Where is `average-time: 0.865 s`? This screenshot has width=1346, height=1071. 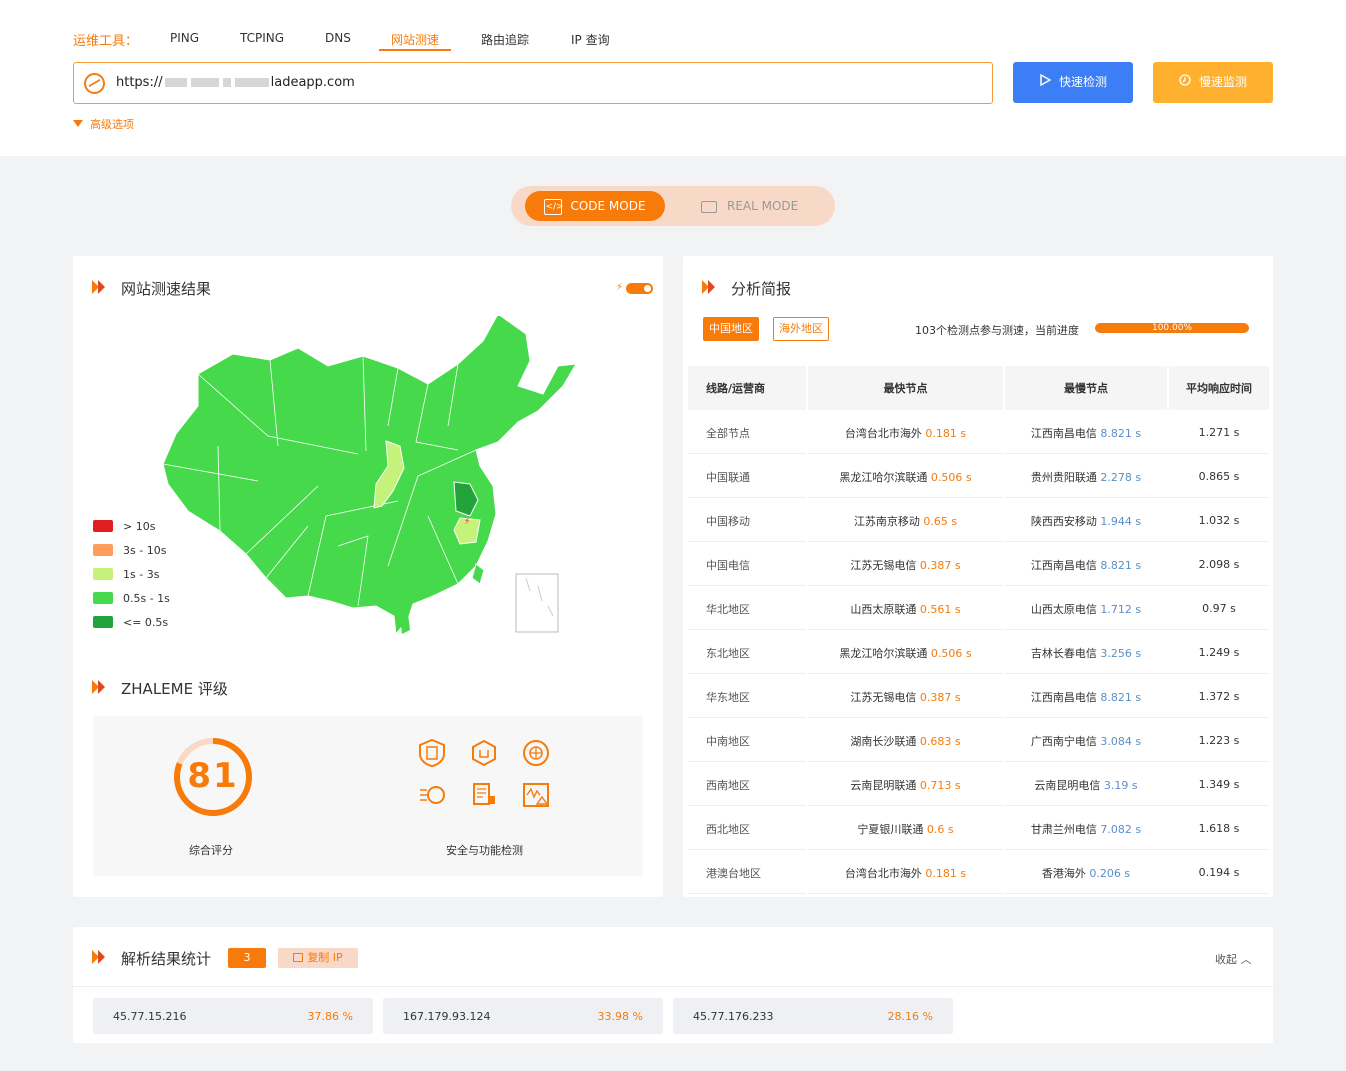
average-time: 0.865 s is located at coordinates (1219, 477).